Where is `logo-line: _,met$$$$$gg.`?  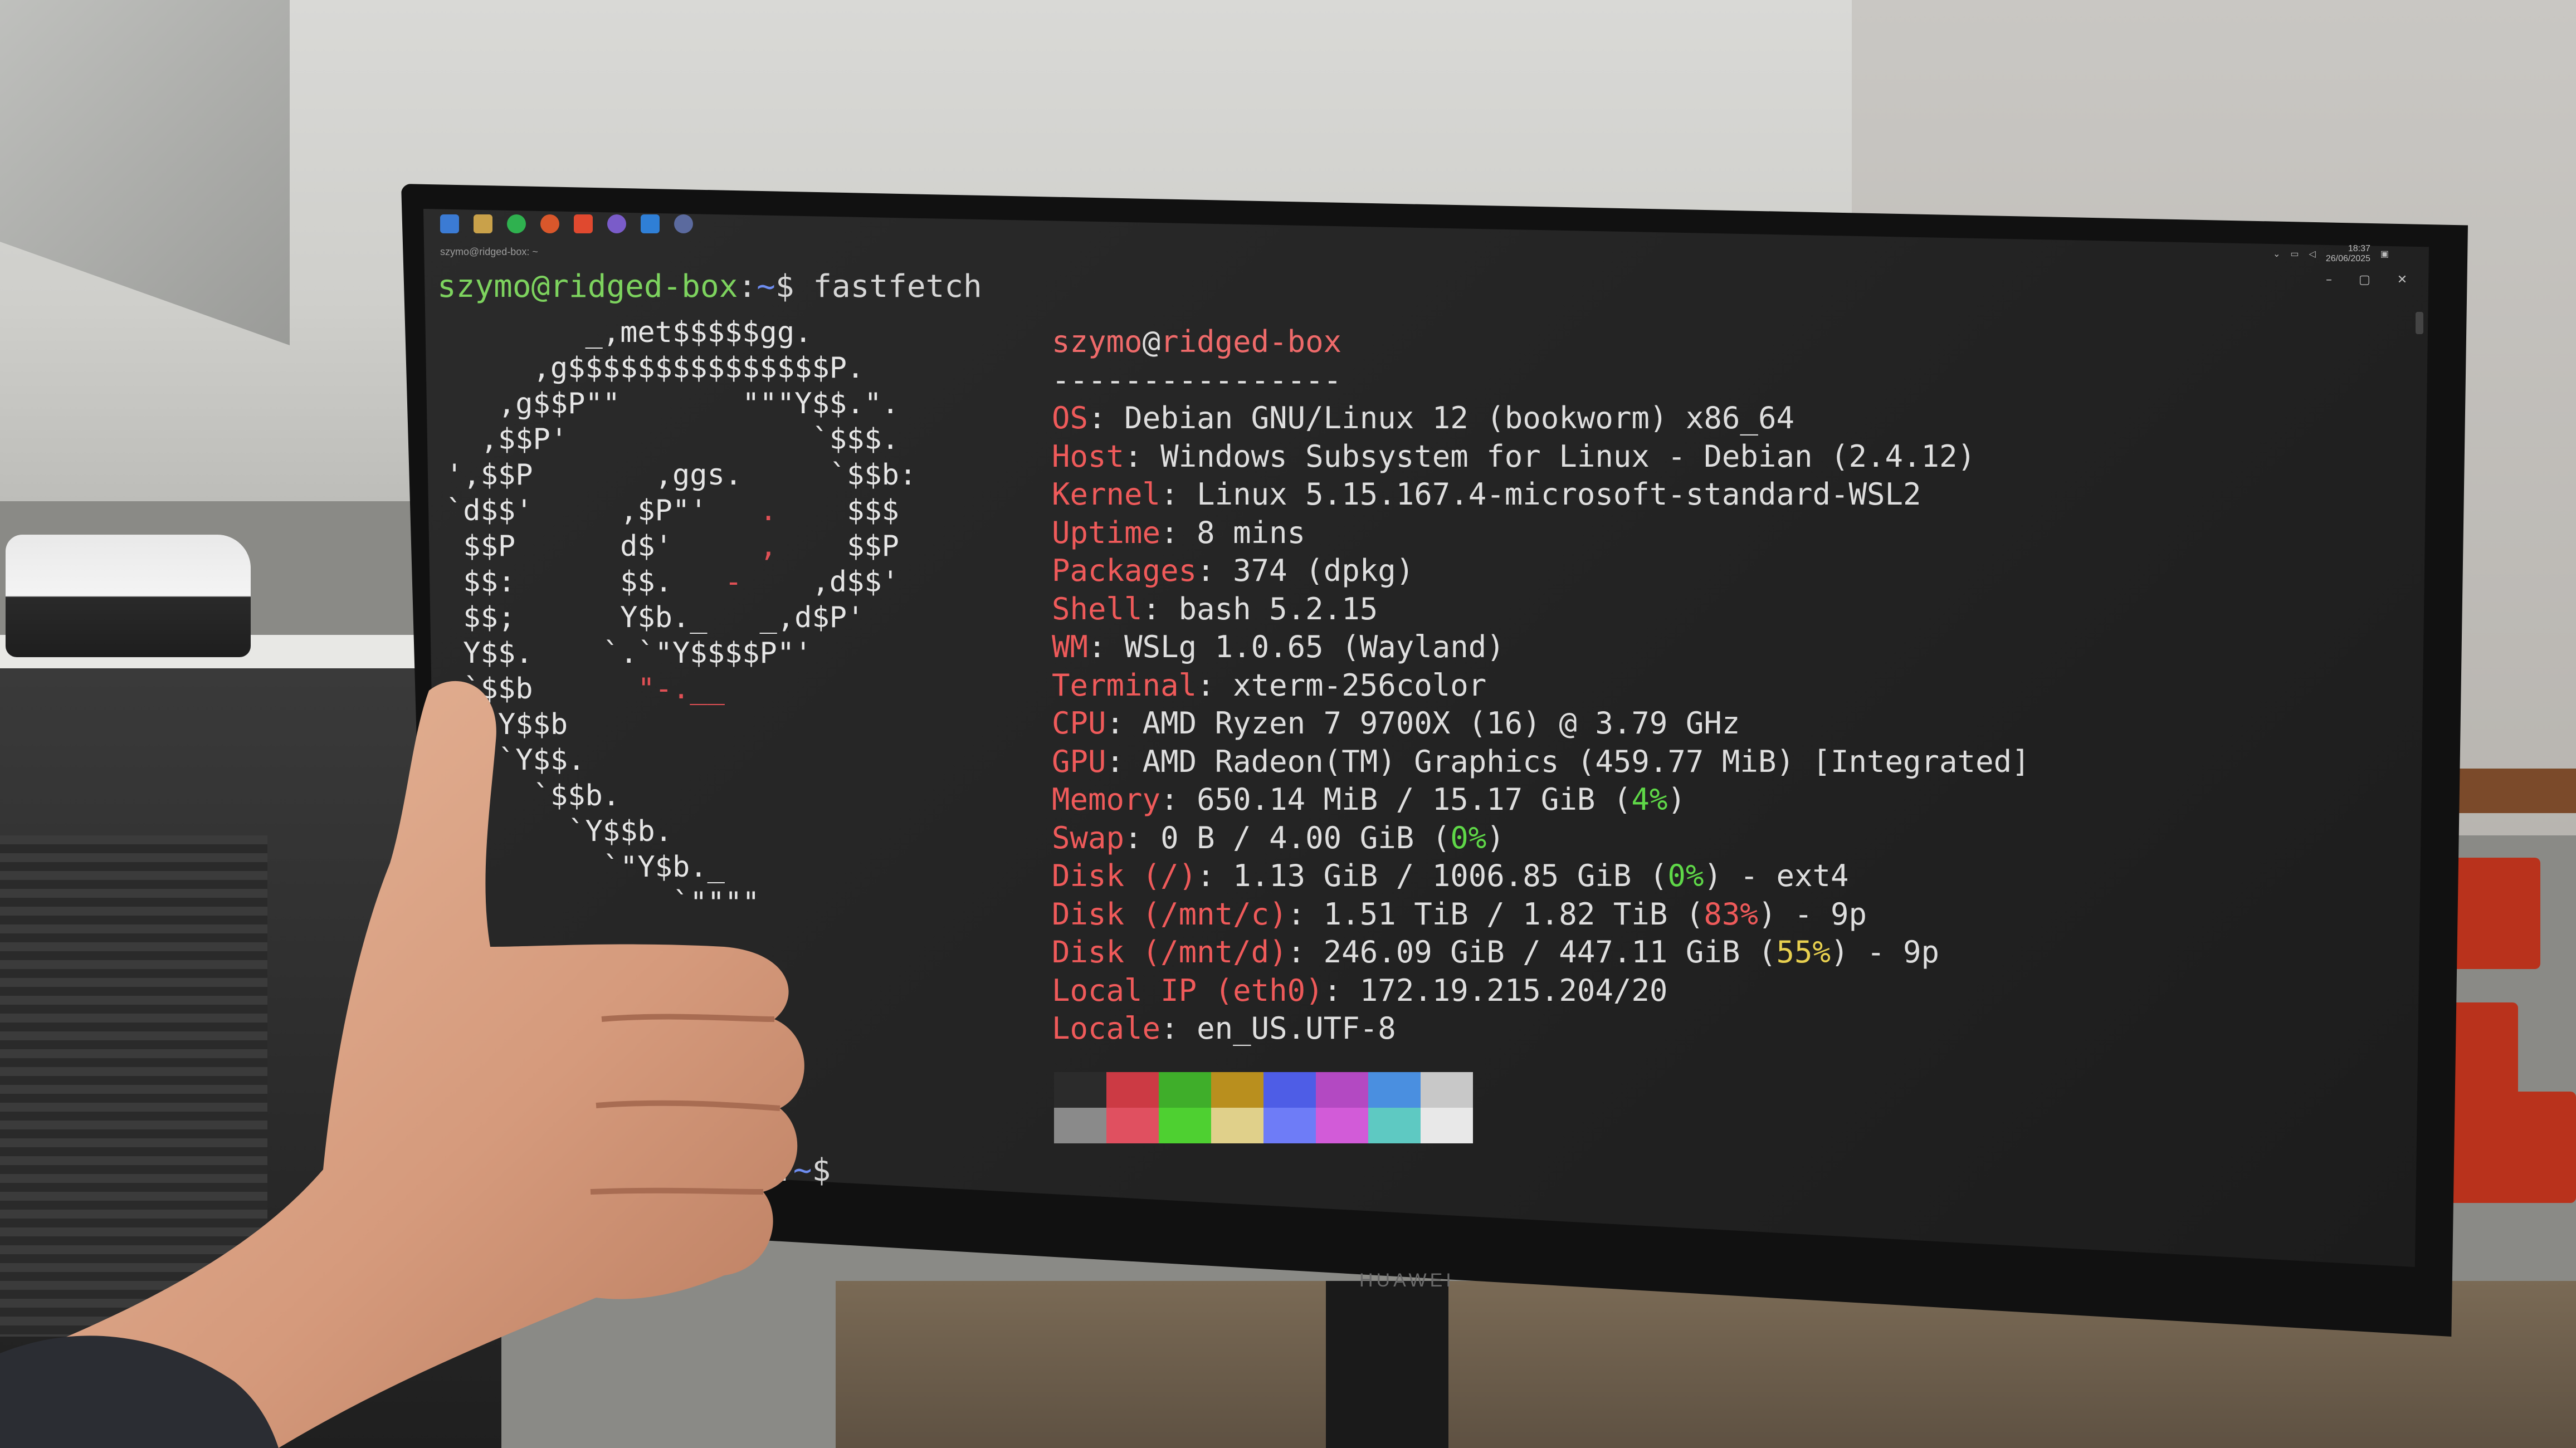
logo-line: _,met$$$$$gg. is located at coordinates (629, 332).